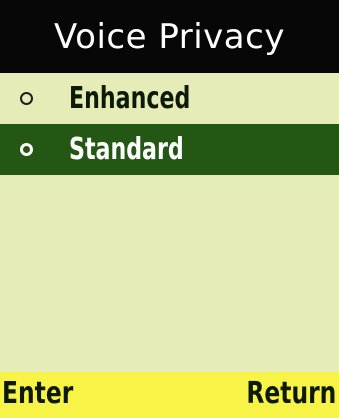 This screenshot has width=339, height=418. What do you see at coordinates (169, 395) in the screenshot?
I see `softkey-bar: Enter Return` at bounding box center [169, 395].